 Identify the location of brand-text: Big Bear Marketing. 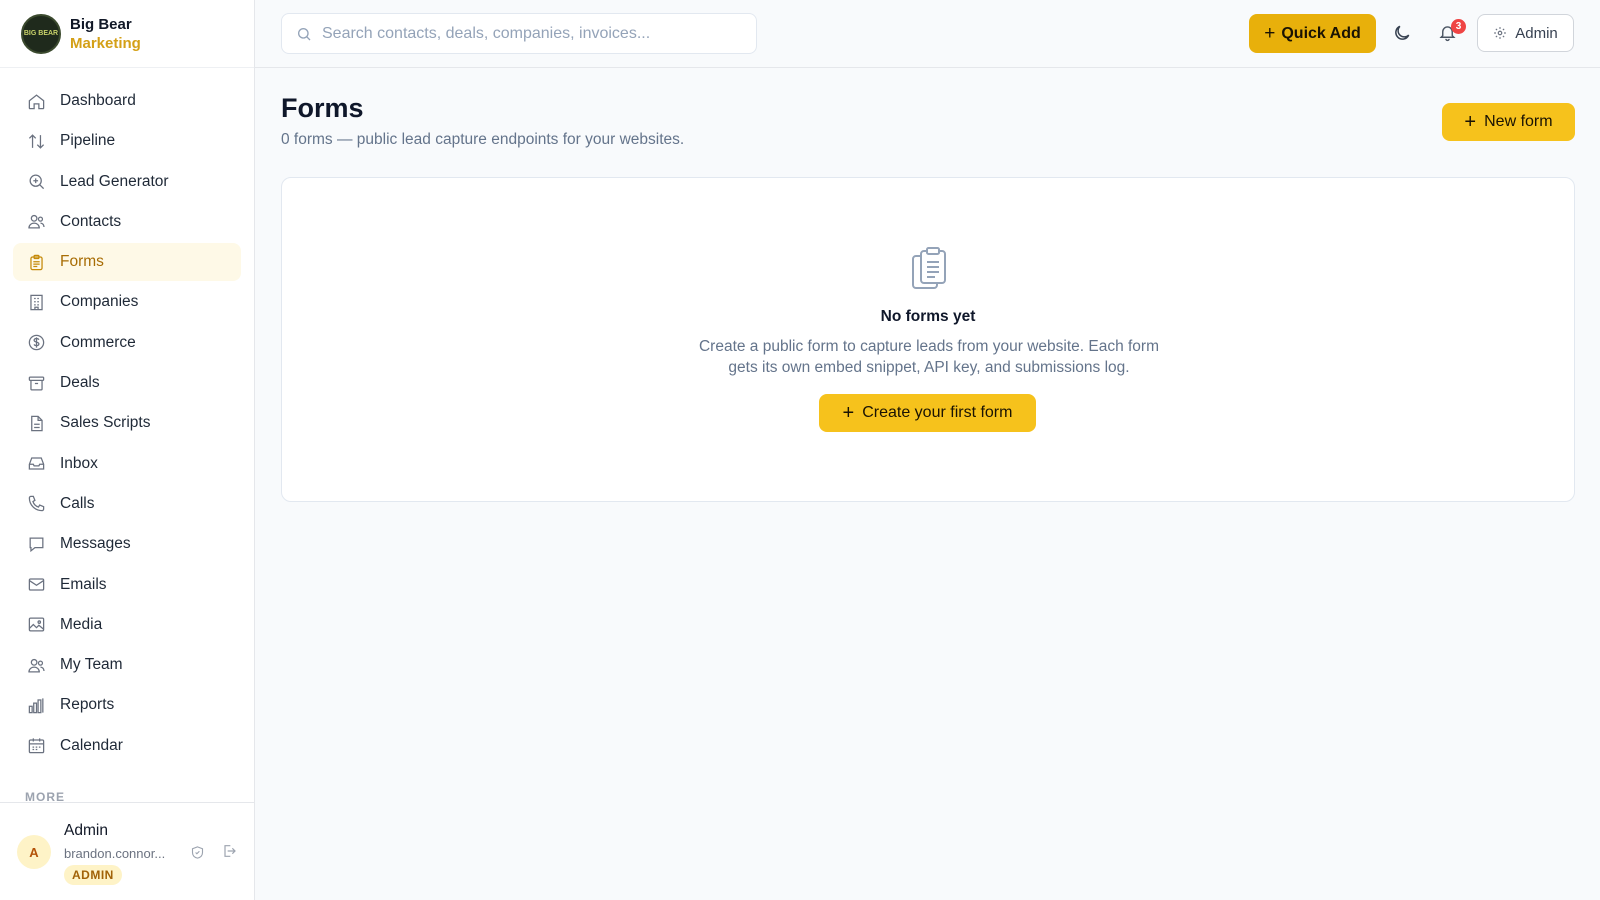
(105, 34).